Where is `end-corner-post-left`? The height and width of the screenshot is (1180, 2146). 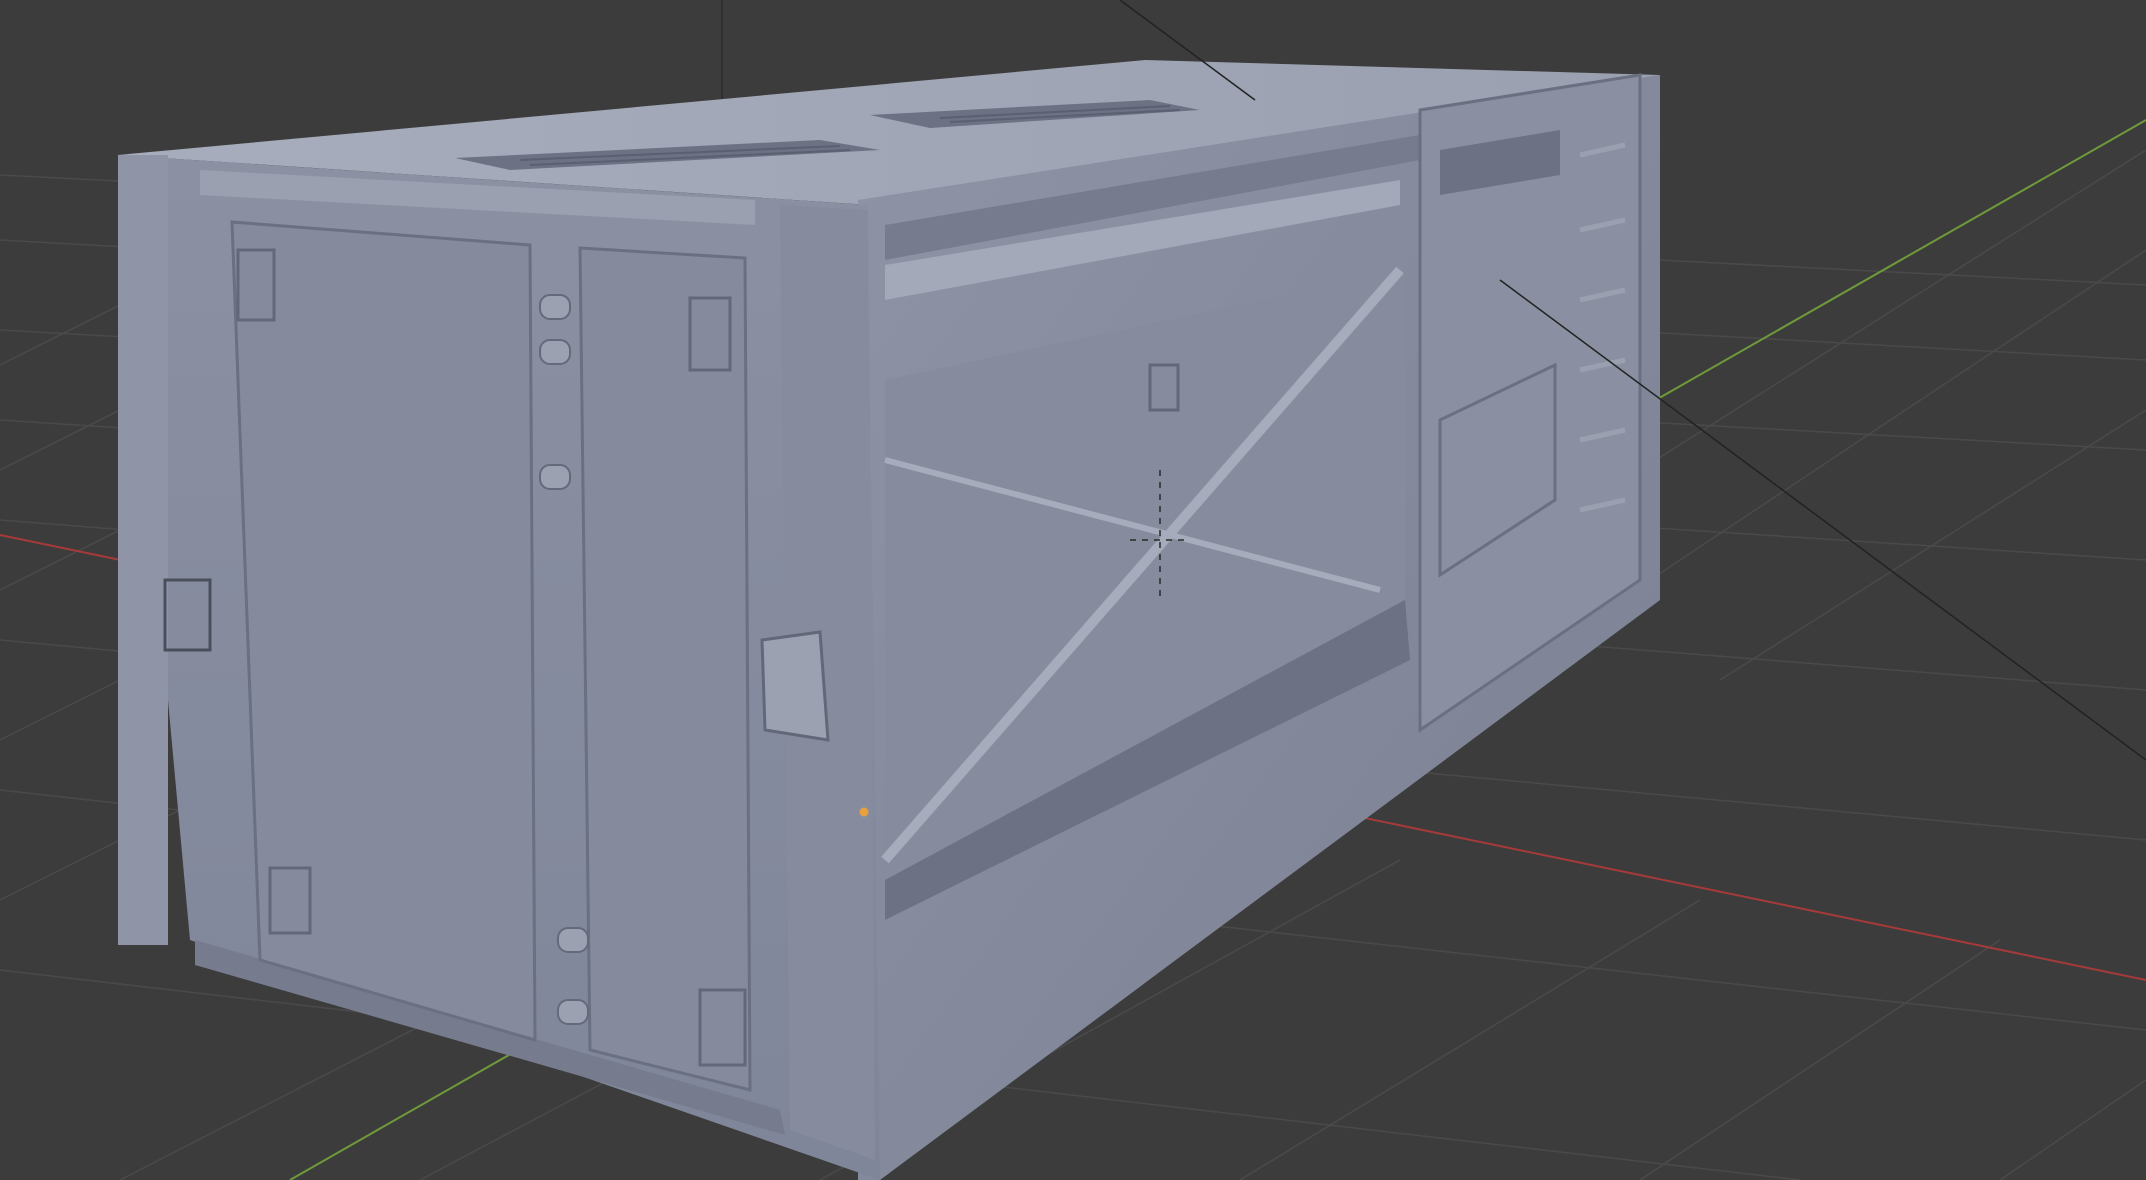 end-corner-post-left is located at coordinates (143, 550).